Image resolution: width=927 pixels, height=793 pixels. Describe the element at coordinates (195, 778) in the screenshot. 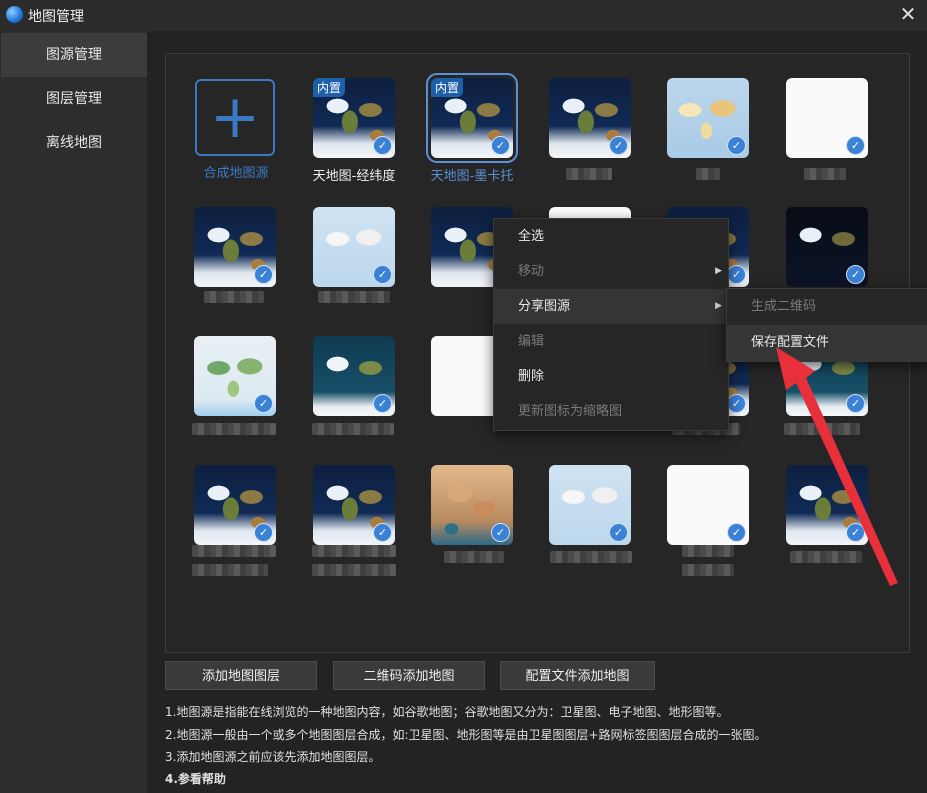

I see `help-link: 4.参看帮助` at that location.